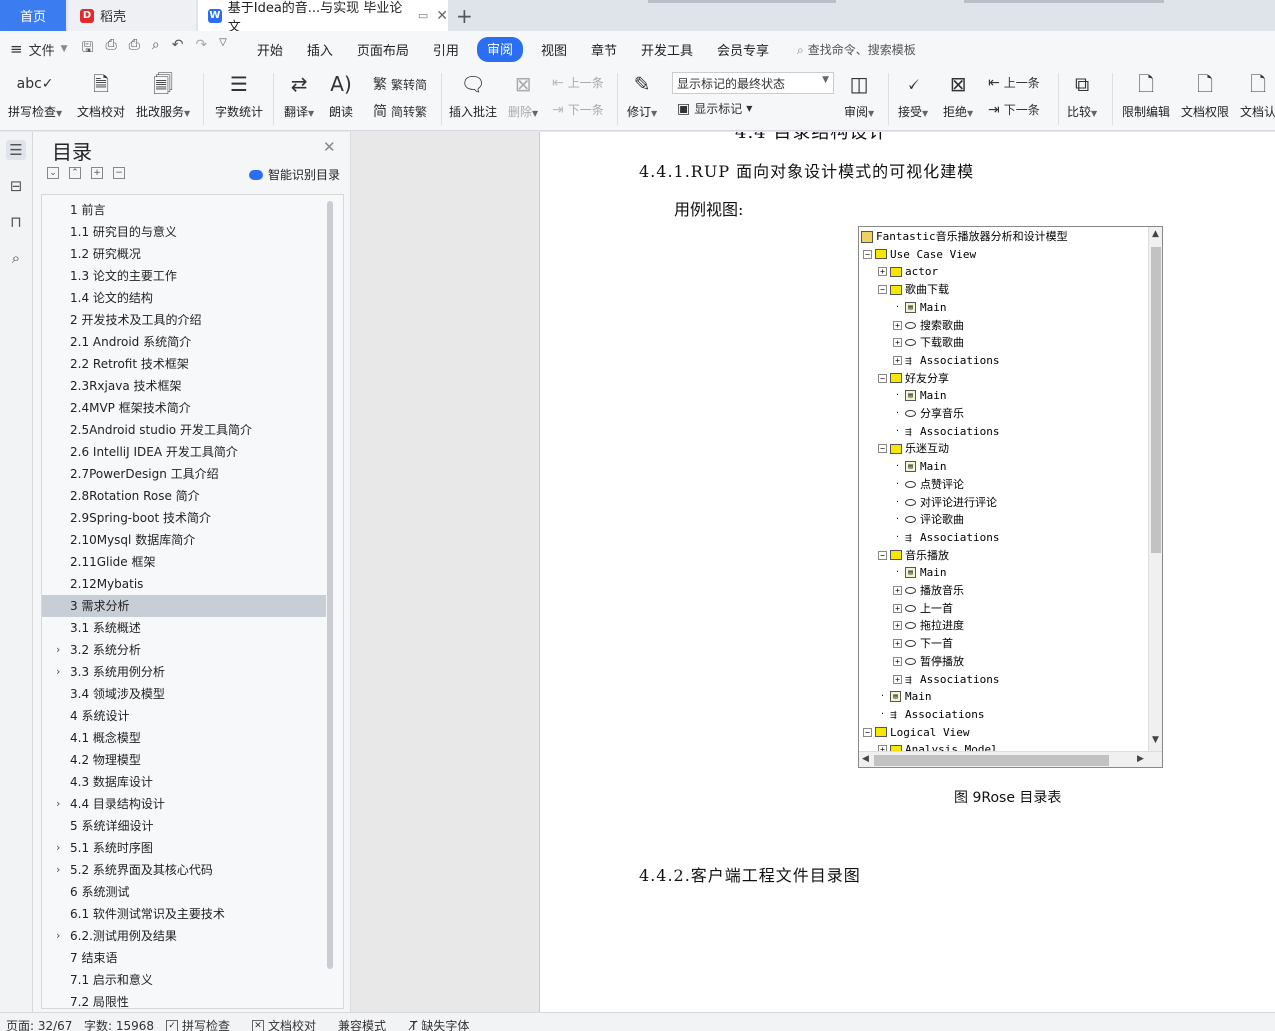  What do you see at coordinates (184, 518) in the screenshot?
I see `toc-item: 2.9Spring-boot 技术简介` at bounding box center [184, 518].